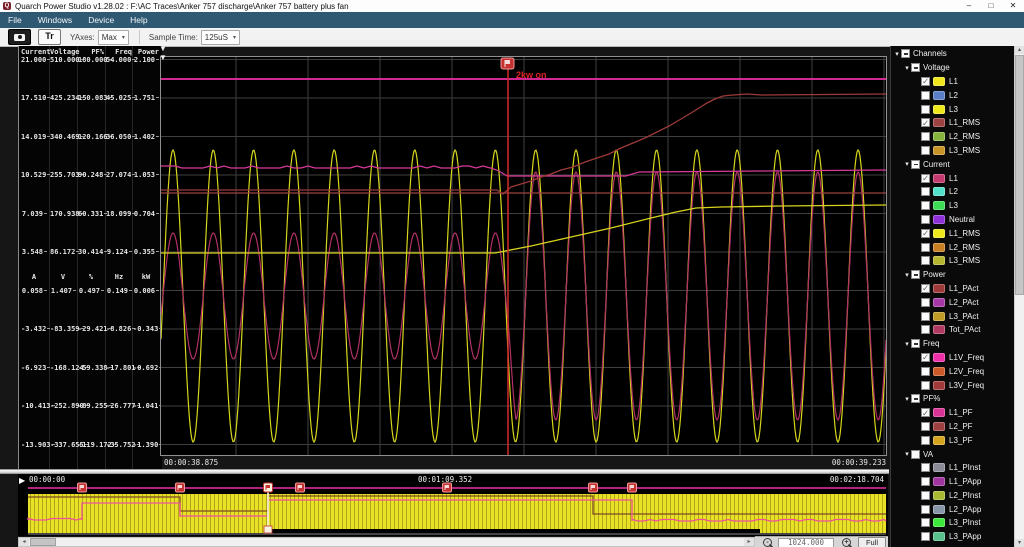 The width and height of the screenshot is (1024, 547). What do you see at coordinates (953, 413) in the screenshot?
I see `channel-item-pf-l1-pf: L1_PF` at bounding box center [953, 413].